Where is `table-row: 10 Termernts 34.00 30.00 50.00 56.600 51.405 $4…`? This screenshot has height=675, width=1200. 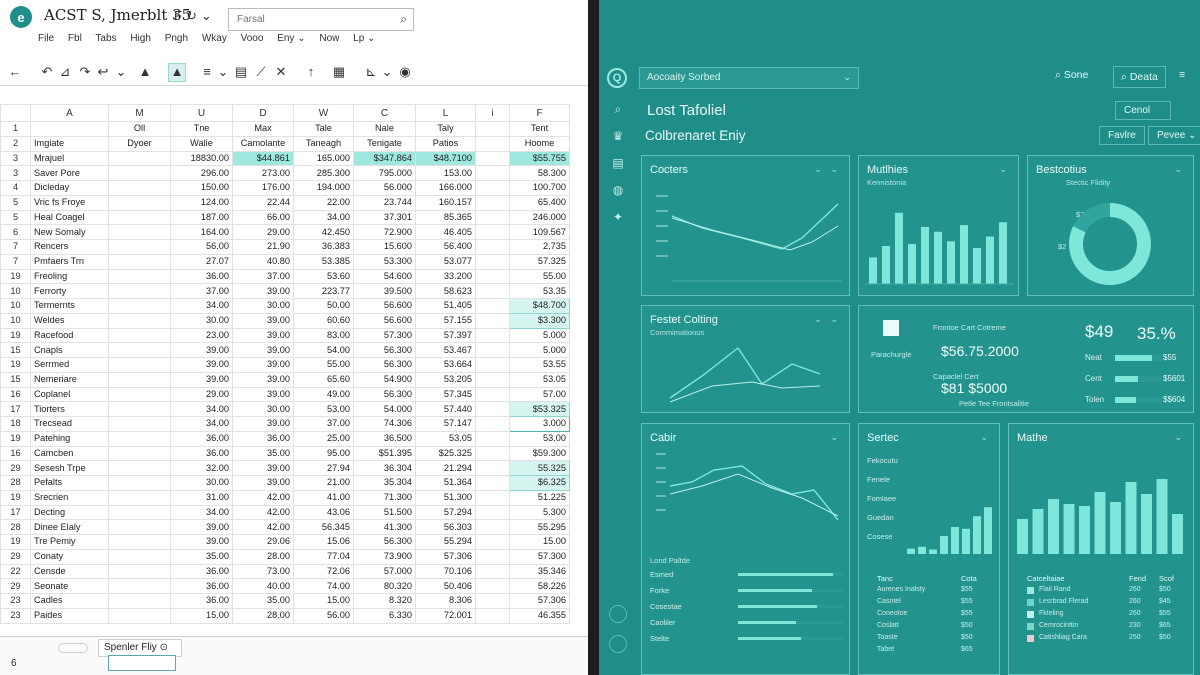 table-row: 10 Termernts 34.00 30.00 50.00 56.600 51.405 $4… is located at coordinates (285, 306).